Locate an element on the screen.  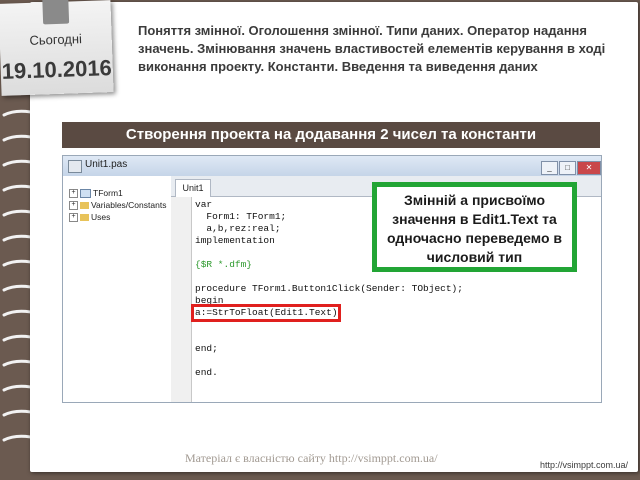
form-icon is located at coordinates (85, 194).